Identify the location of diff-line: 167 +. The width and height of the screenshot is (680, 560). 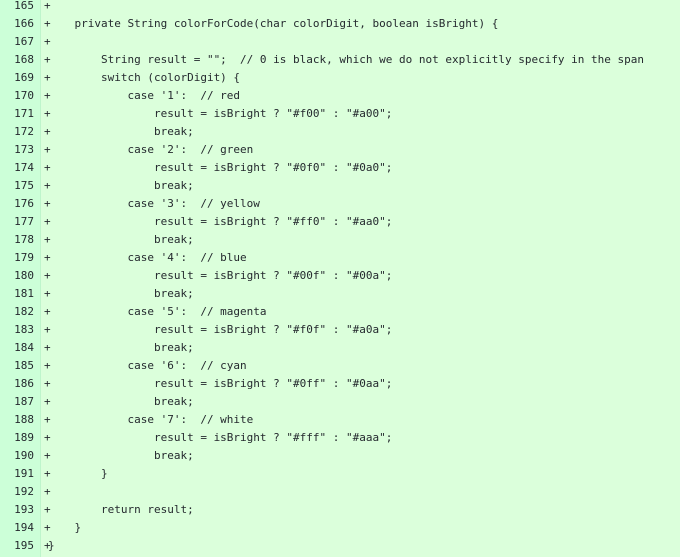
(340, 42).